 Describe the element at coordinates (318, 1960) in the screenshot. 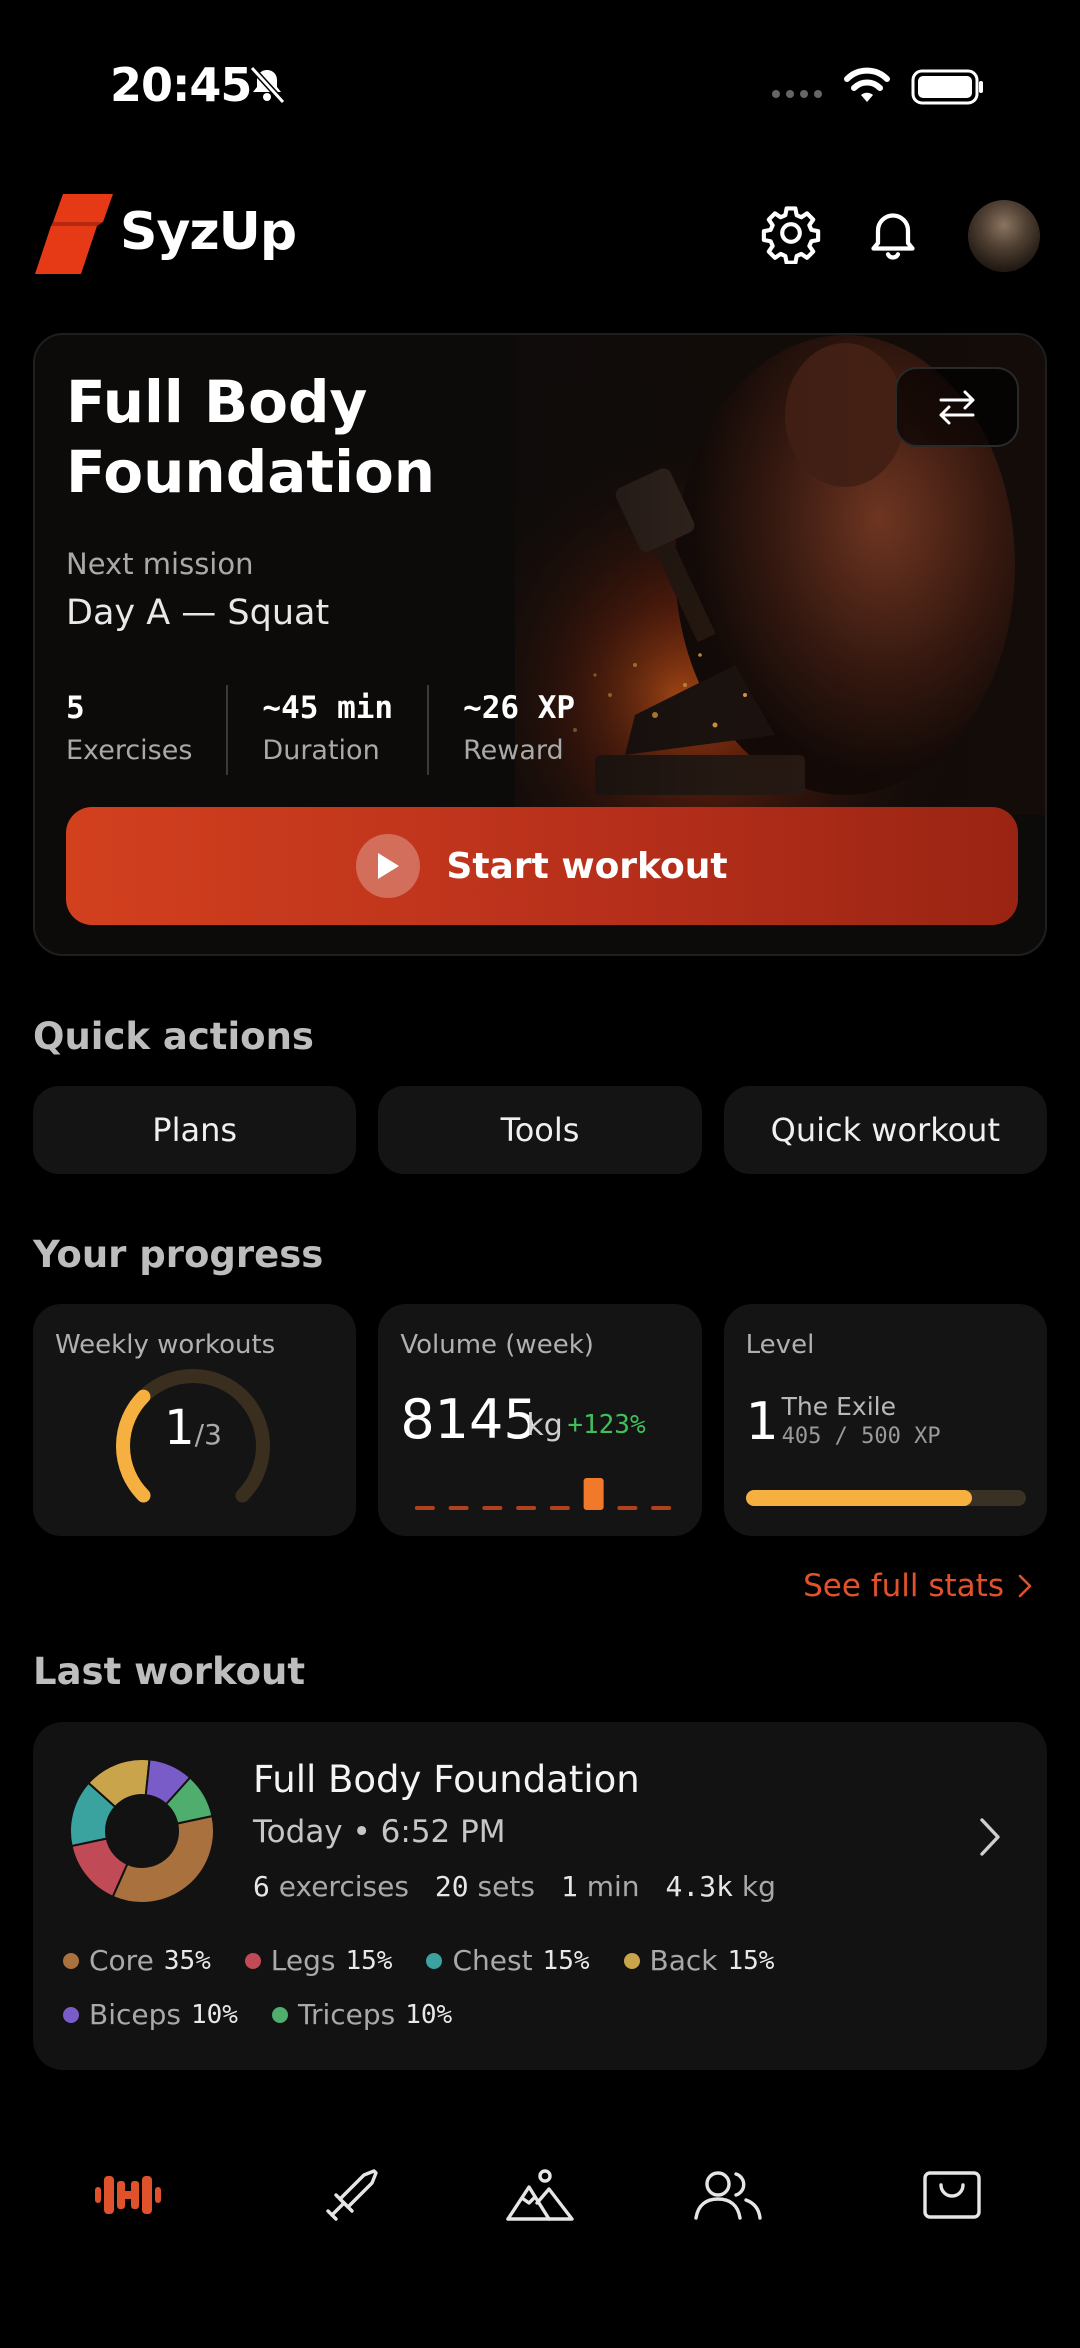

I see `legend-legs: Legs 15%` at that location.